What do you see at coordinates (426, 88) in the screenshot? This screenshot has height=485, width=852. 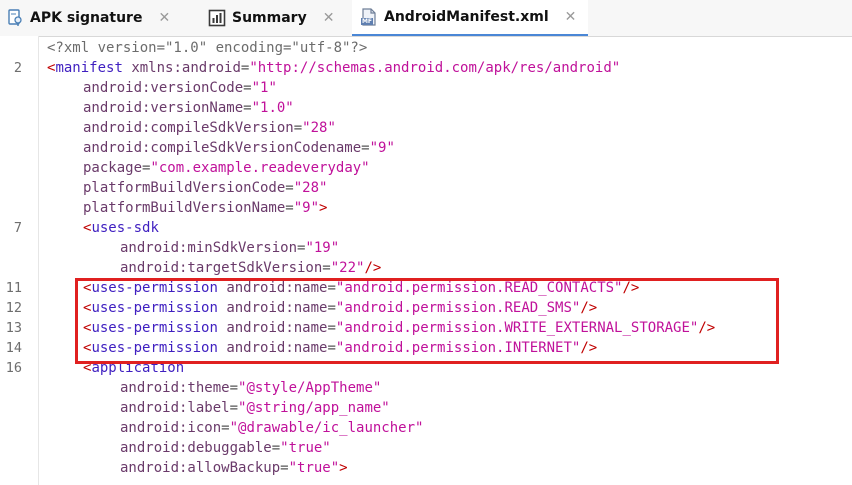 I see `code-line: android:versionCode="1"` at bounding box center [426, 88].